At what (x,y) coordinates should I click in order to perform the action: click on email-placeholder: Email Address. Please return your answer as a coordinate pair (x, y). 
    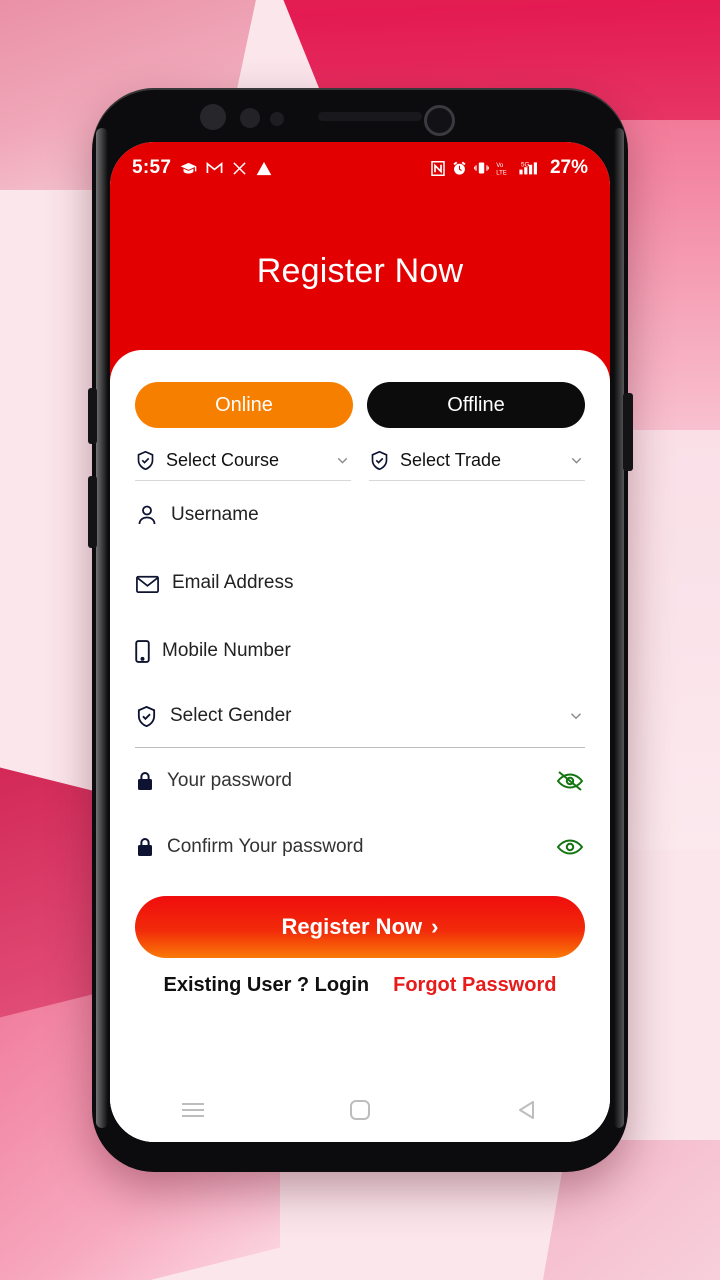
    Looking at the image, I should click on (233, 582).